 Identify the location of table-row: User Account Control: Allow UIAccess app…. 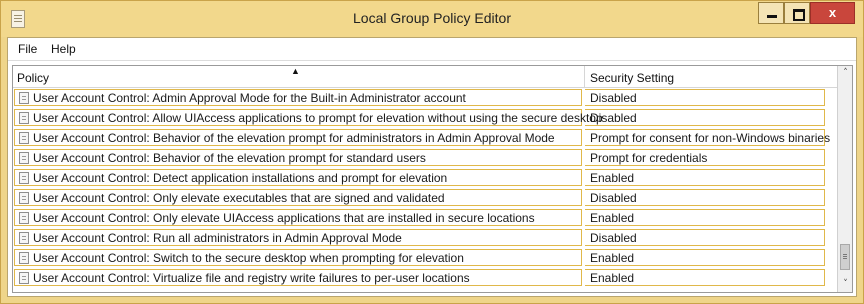
(425, 118).